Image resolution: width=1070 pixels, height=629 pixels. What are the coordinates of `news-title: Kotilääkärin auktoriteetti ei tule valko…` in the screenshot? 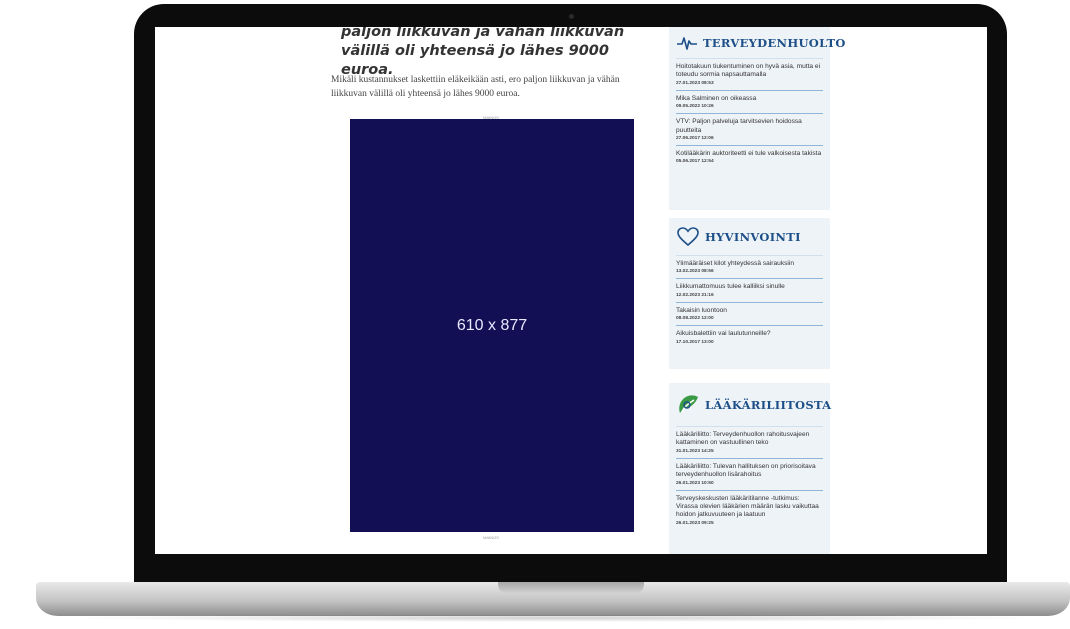 It's located at (749, 154).